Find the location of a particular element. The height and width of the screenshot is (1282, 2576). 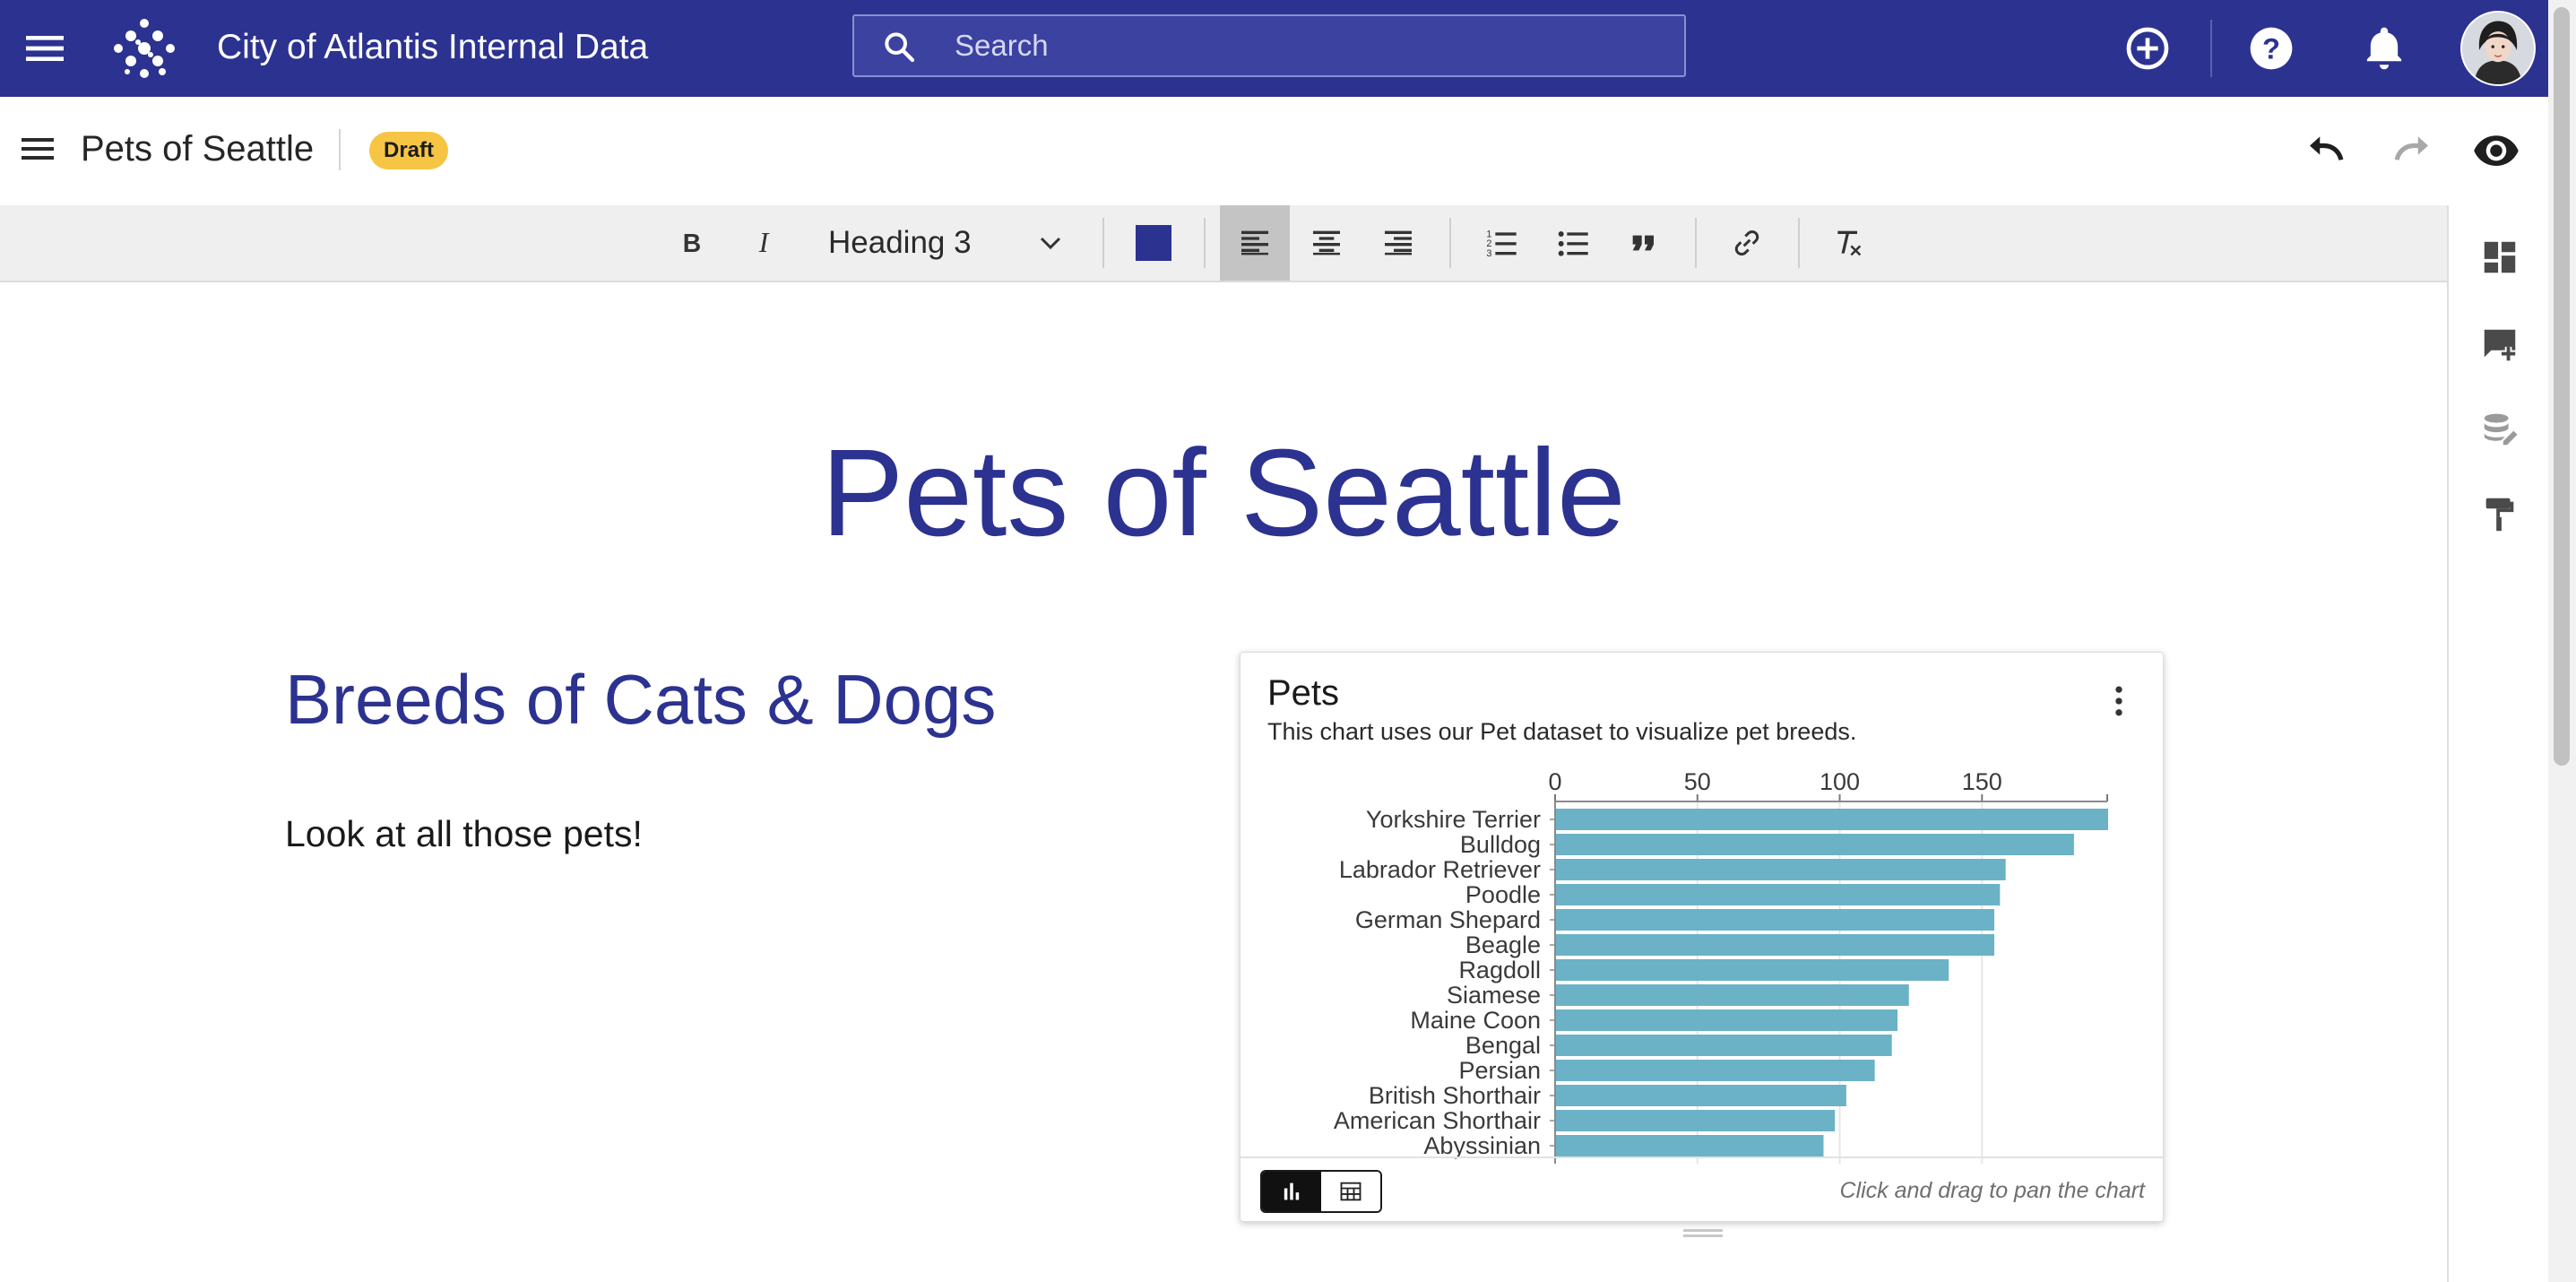

menu-icon is located at coordinates (45, 49).